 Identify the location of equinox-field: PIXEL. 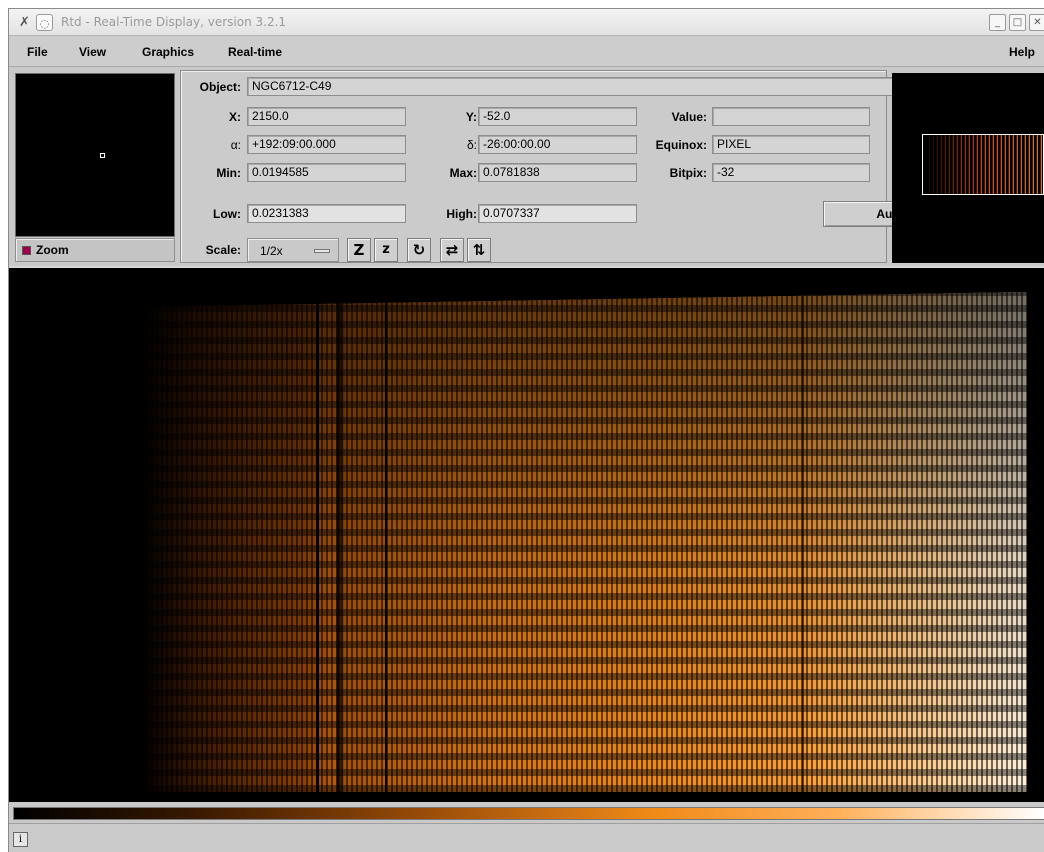
(791, 144).